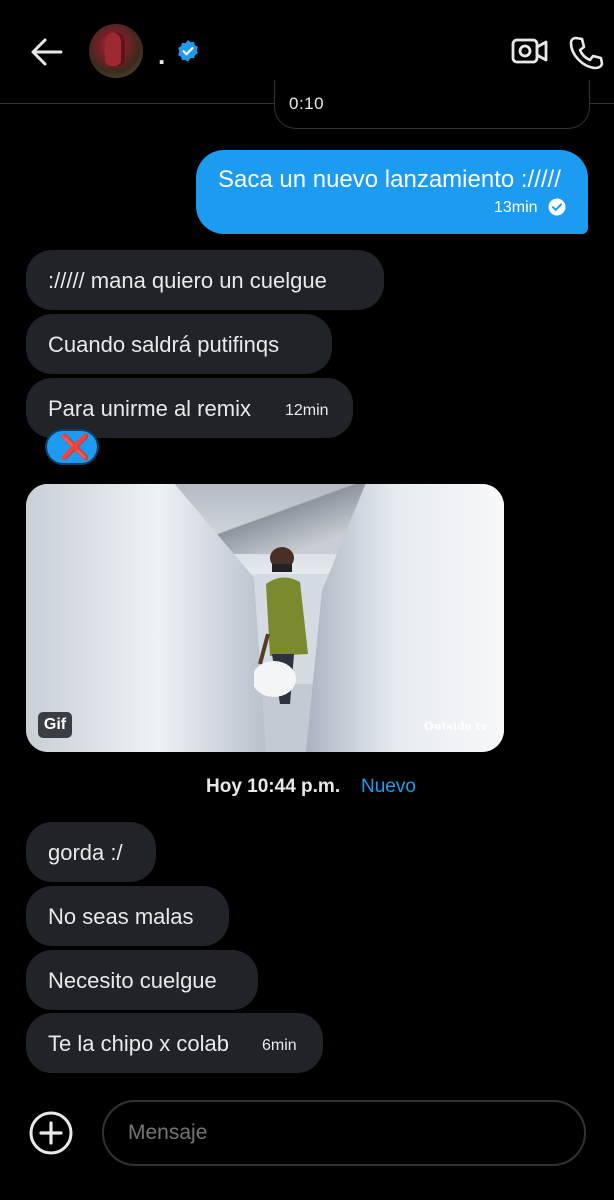 Image resolution: width=614 pixels, height=1200 pixels. Describe the element at coordinates (389, 179) in the screenshot. I see `sent-message-text: Saca un nuevo lanzamiento ://///` at that location.